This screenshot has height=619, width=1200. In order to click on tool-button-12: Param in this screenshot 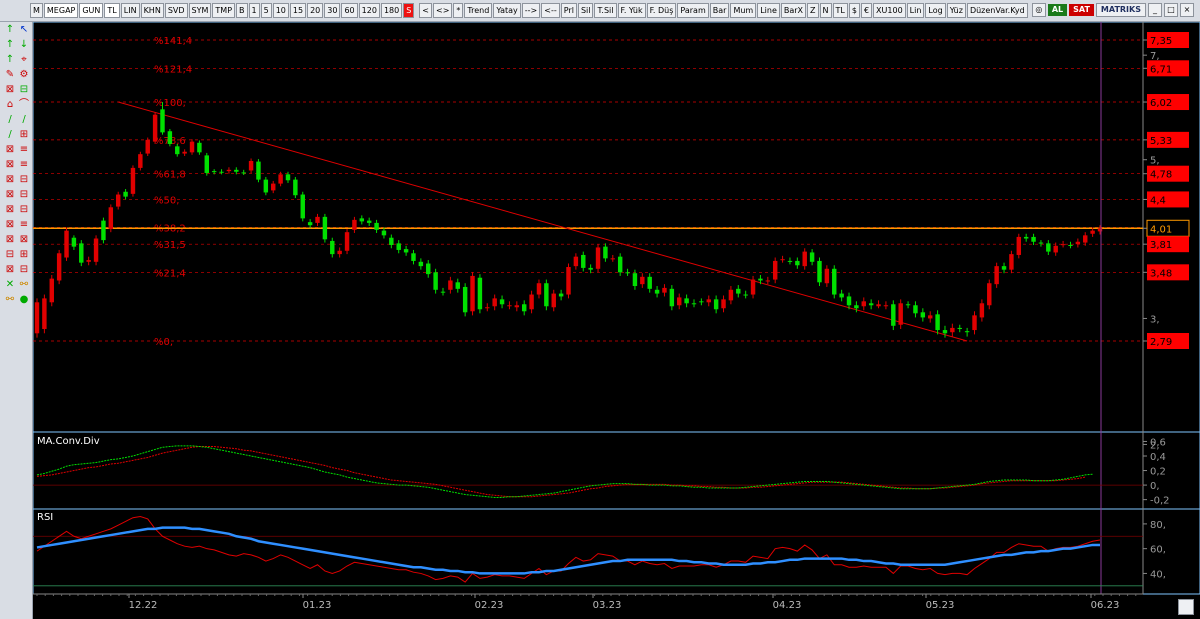, I will do `click(693, 10)`.